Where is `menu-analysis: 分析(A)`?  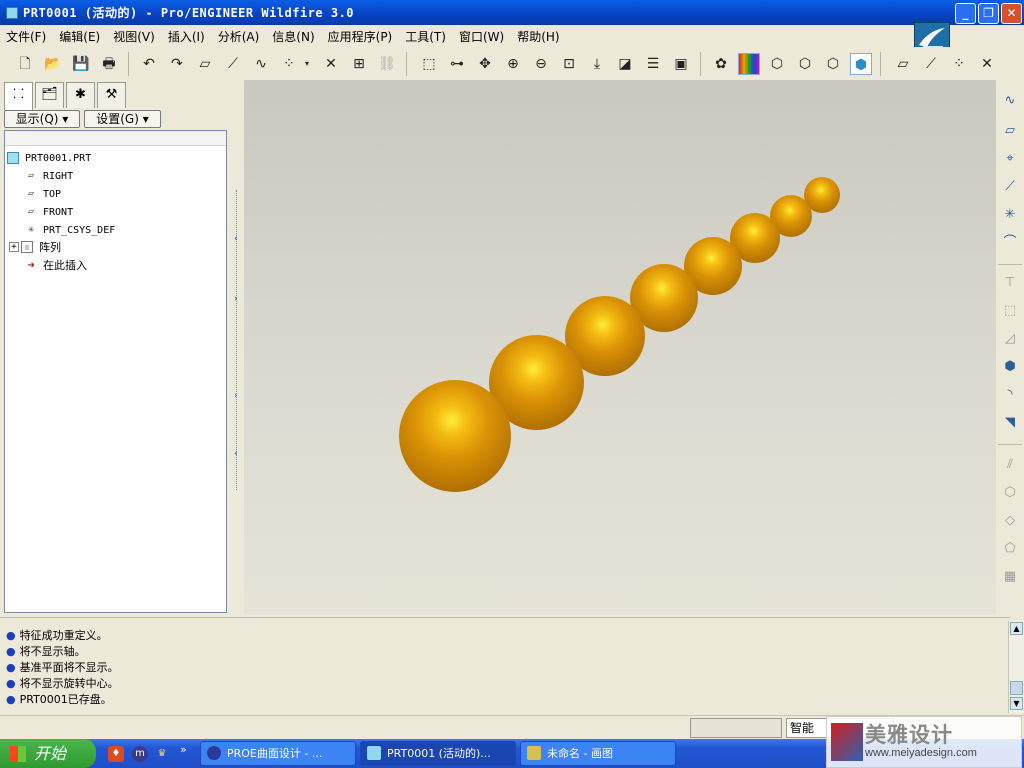 menu-analysis: 分析(A) is located at coordinates (239, 36).